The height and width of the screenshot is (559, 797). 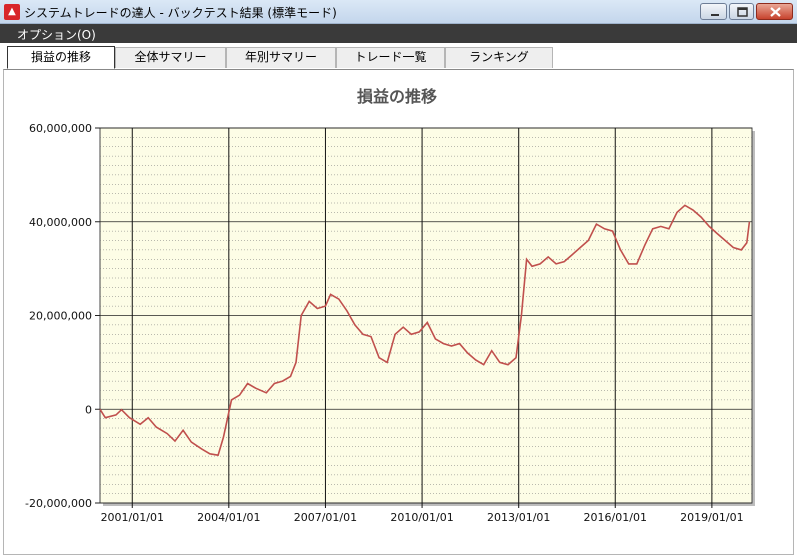 What do you see at coordinates (88, 409) in the screenshot?
I see `y-tick-label: 0` at bounding box center [88, 409].